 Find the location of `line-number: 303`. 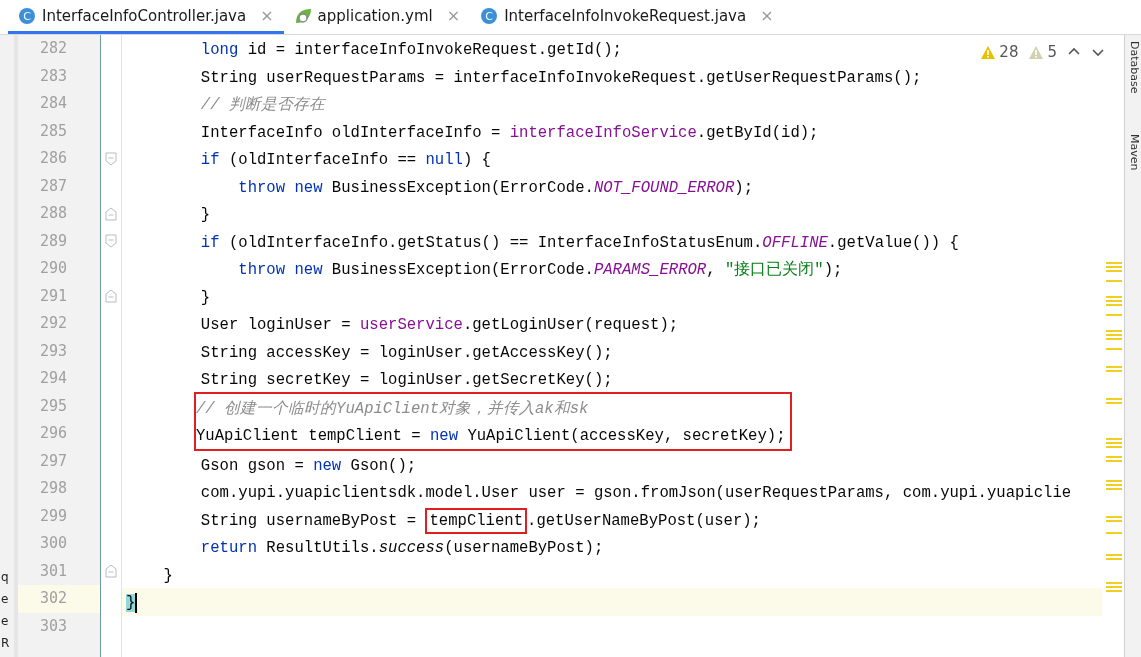

line-number: 303 is located at coordinates (54, 626).